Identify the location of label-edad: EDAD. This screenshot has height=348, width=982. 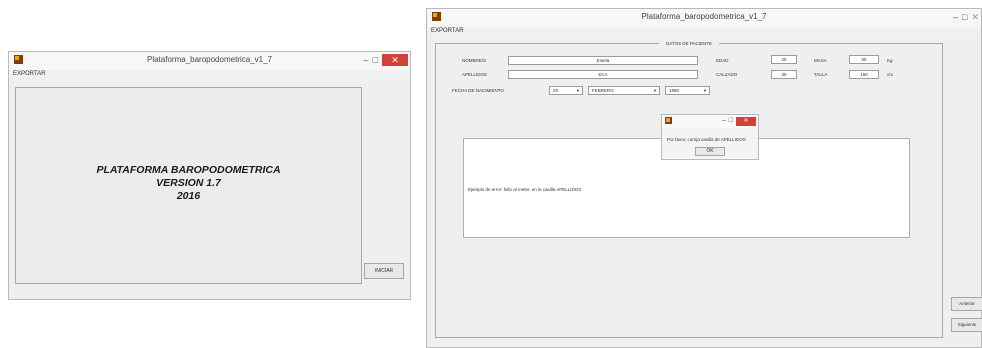
(722, 60).